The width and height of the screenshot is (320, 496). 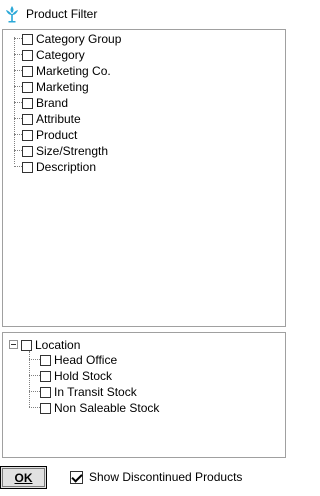 I want to click on tree-node-product-filter: Attribute, so click(x=51, y=119).